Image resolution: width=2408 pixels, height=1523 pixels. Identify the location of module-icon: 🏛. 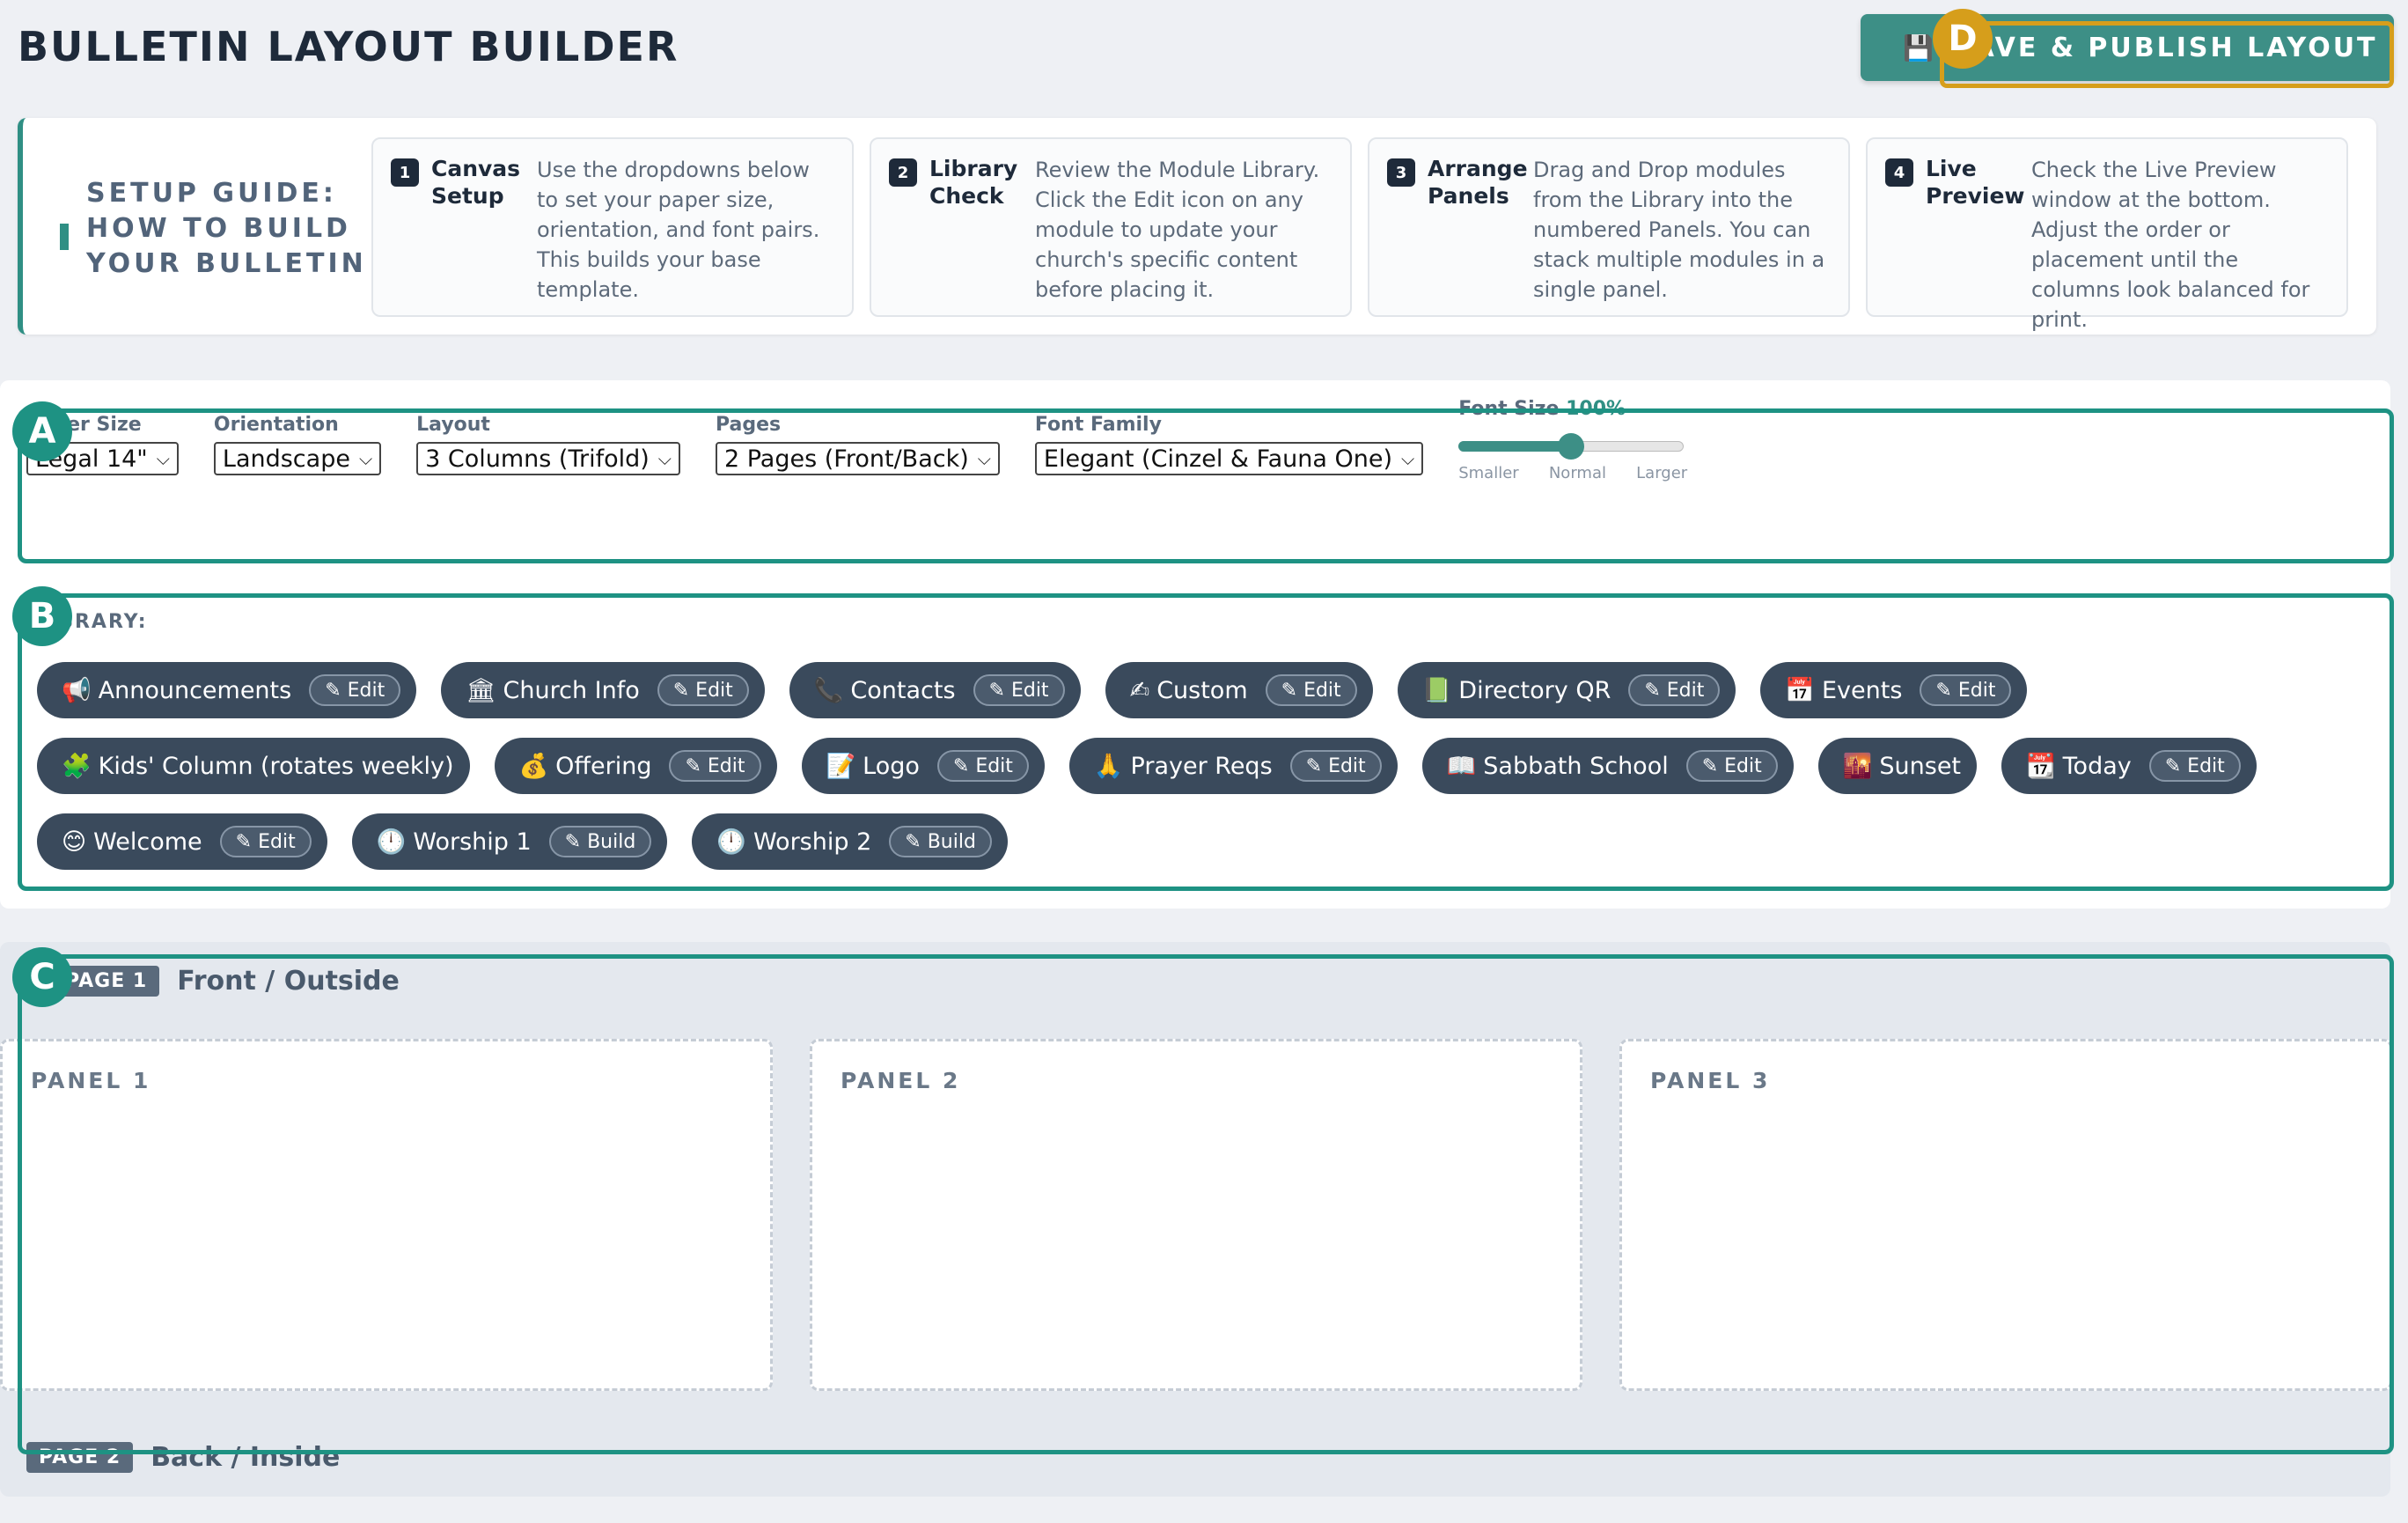
(481, 690).